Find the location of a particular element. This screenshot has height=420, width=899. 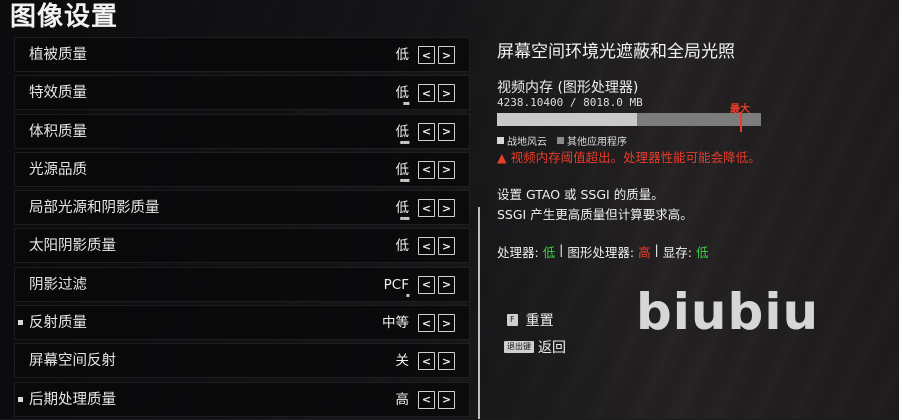

setting-label: 植被质量 is located at coordinates (58, 55).